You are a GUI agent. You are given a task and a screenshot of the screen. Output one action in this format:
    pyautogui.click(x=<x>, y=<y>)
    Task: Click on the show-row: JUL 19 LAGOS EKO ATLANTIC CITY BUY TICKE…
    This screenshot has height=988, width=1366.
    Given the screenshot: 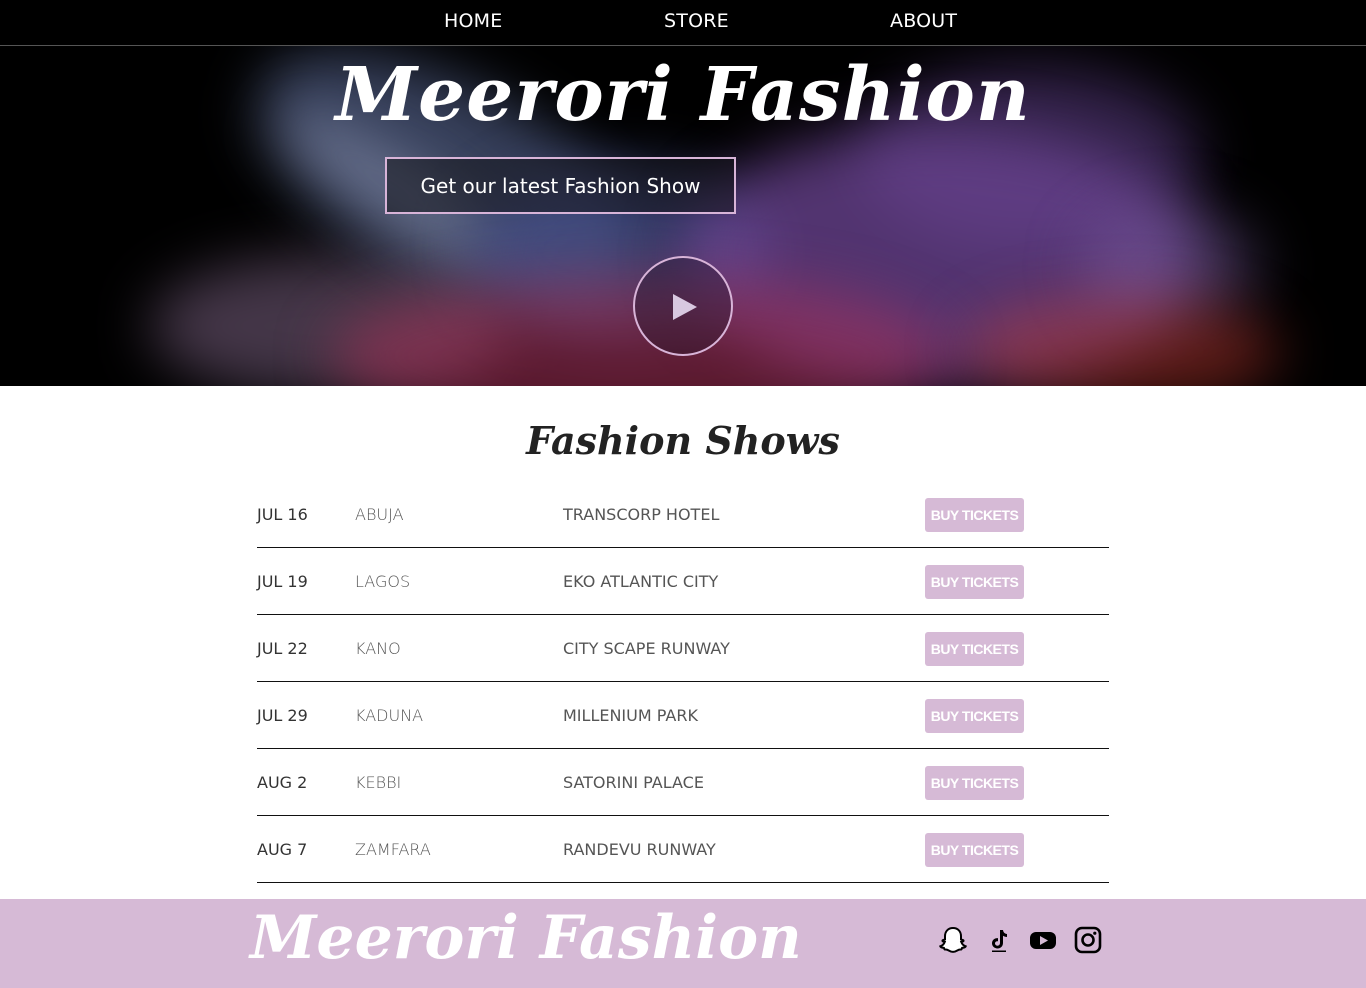 What is the action you would take?
    pyautogui.click(x=683, y=581)
    